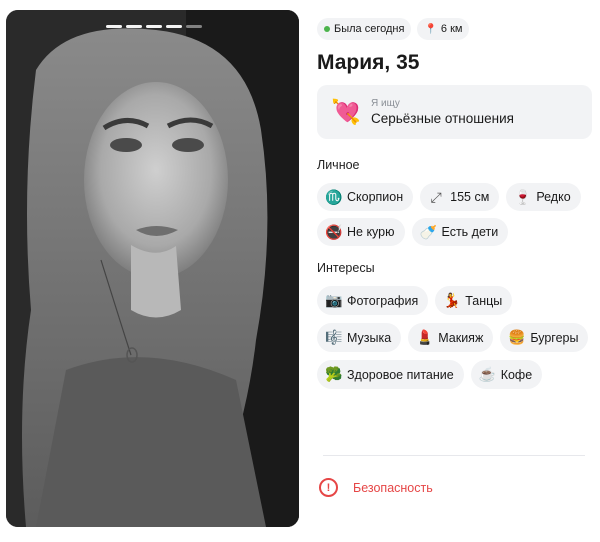 The width and height of the screenshot is (600, 542). Describe the element at coordinates (428, 231) in the screenshot. I see `baby-bottle-icon: 🍼` at that location.